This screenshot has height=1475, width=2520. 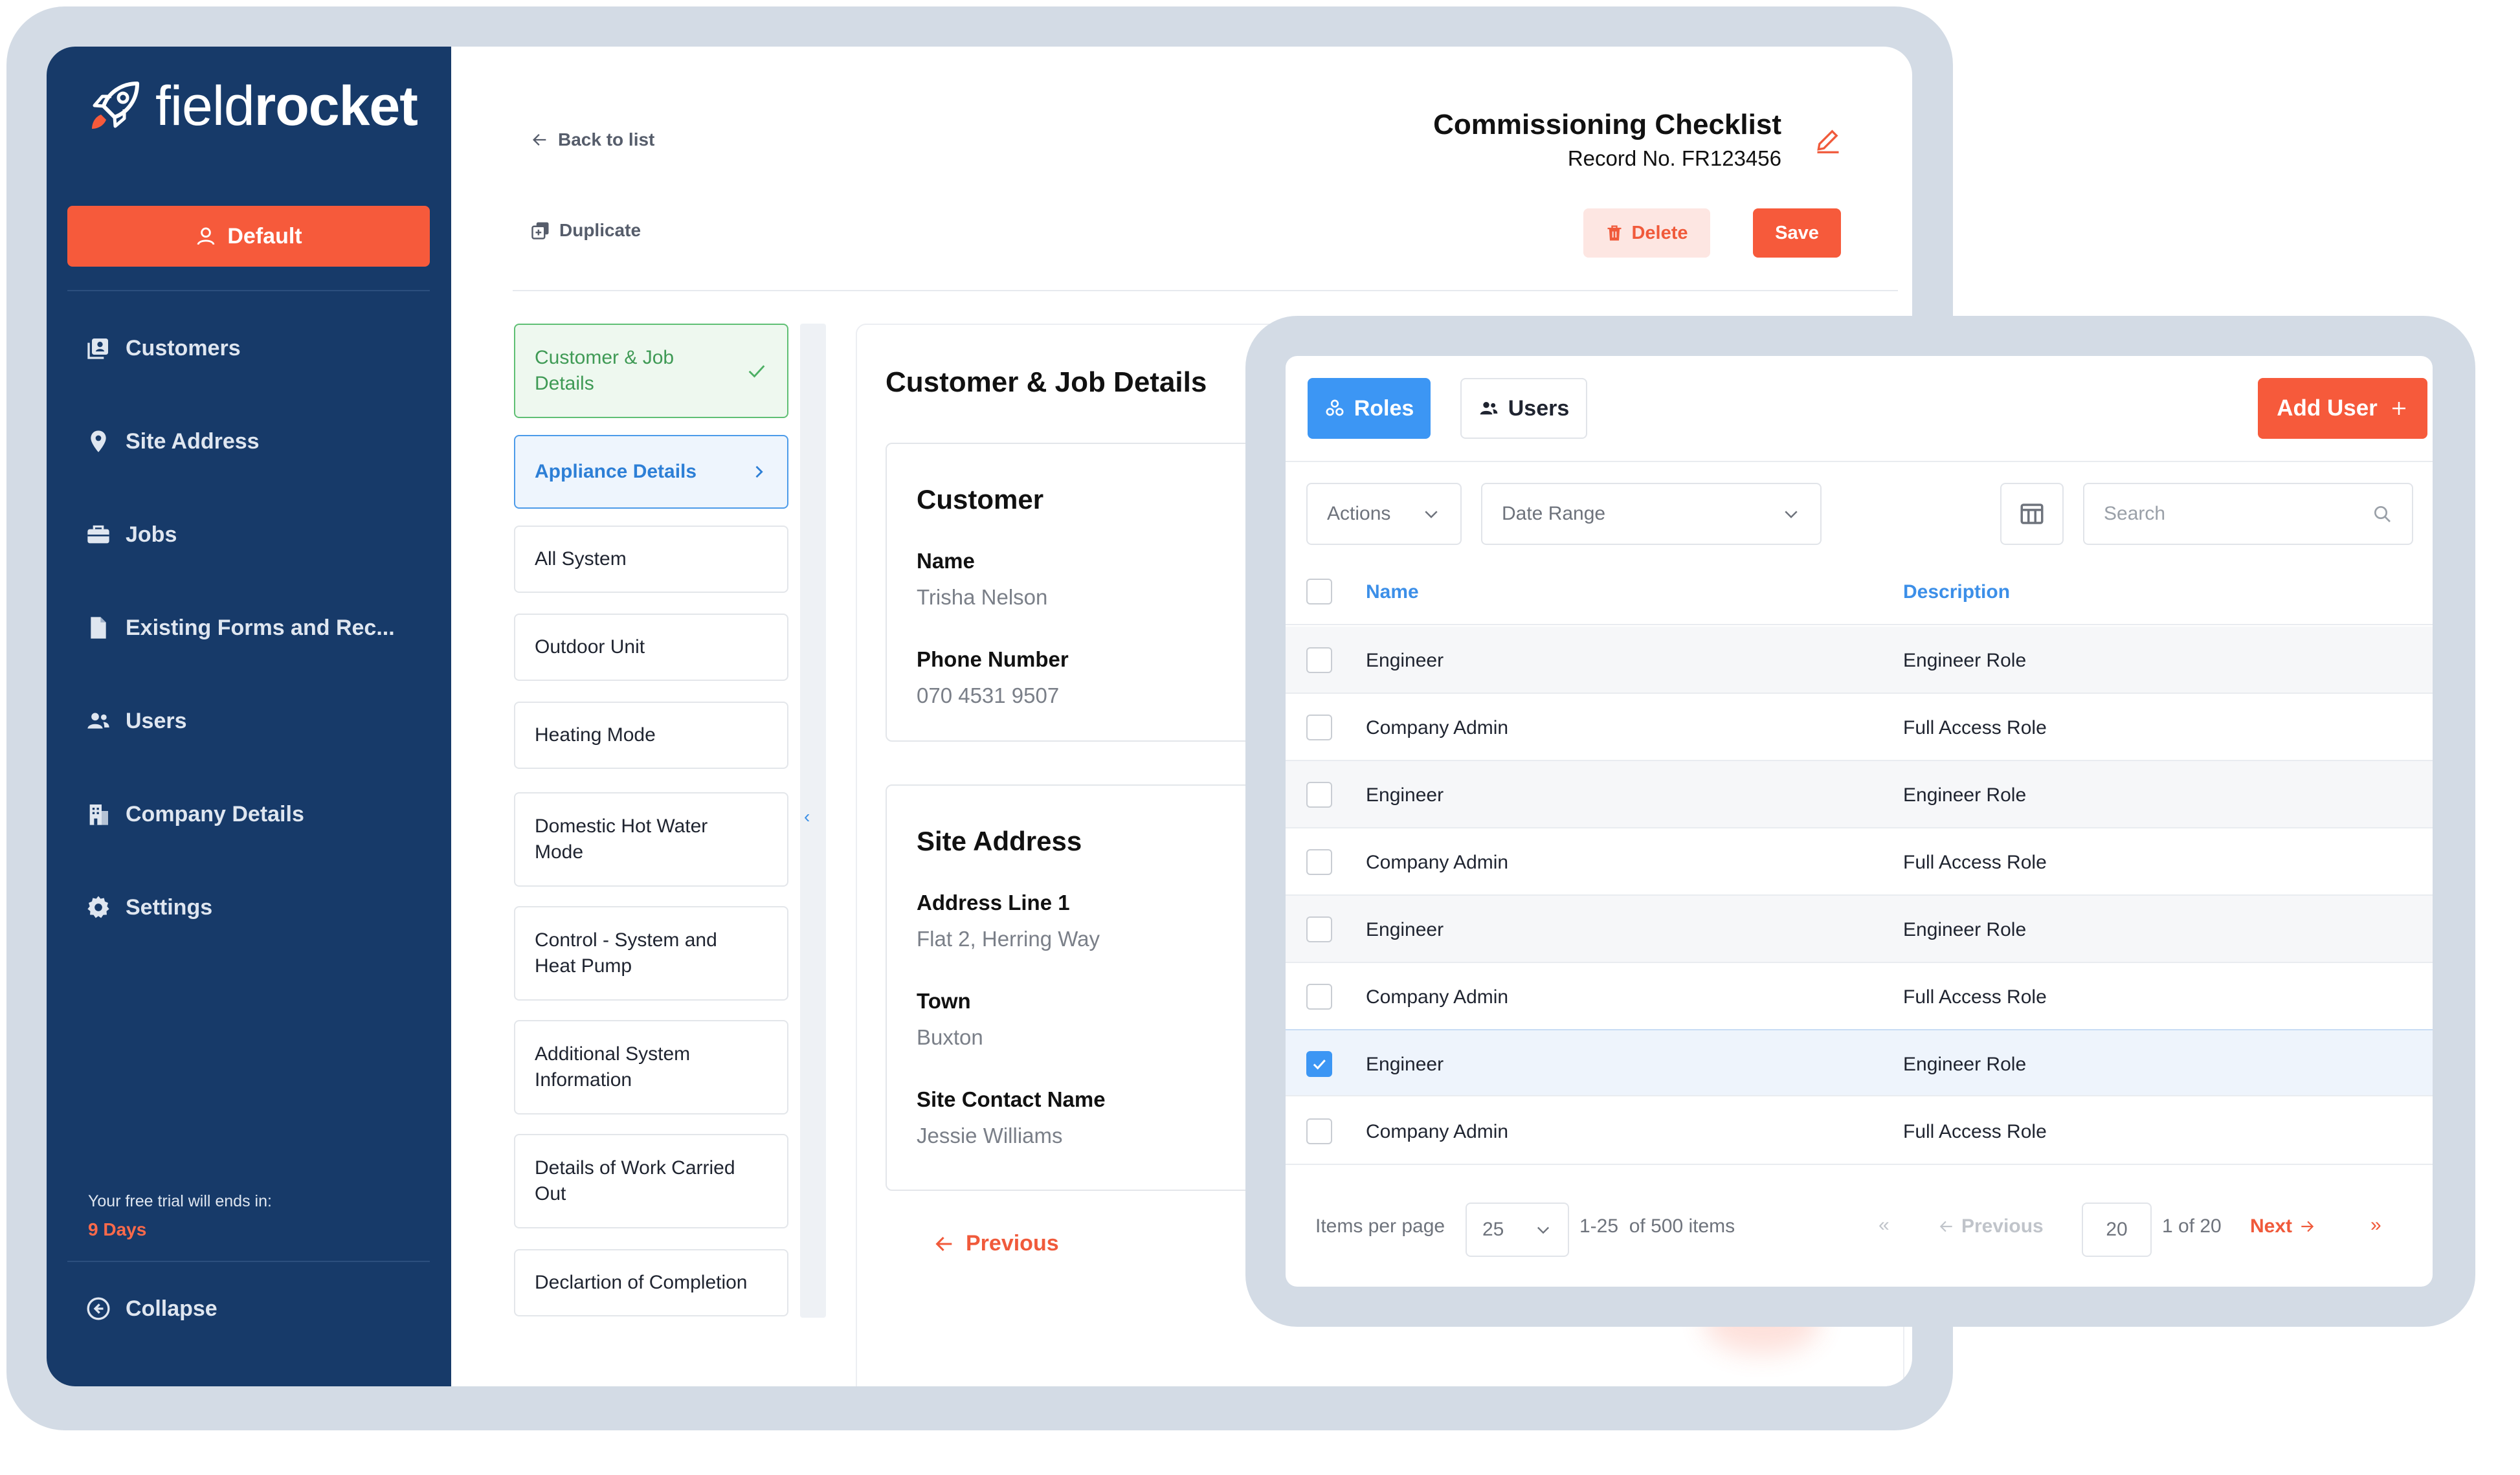 What do you see at coordinates (248, 237) in the screenshot?
I see `default-profile-button: Default` at bounding box center [248, 237].